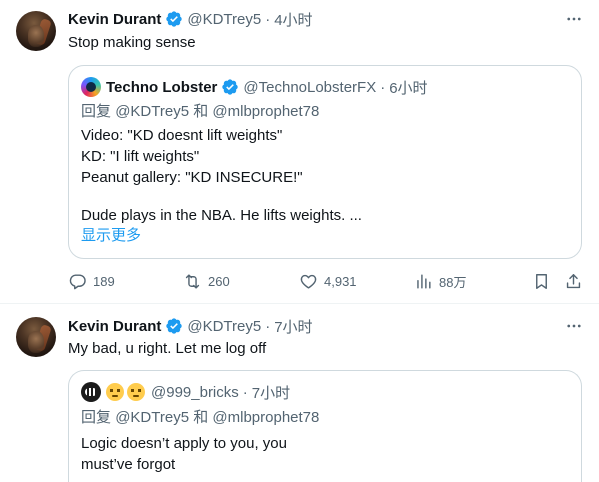  I want to click on quote-text-line: must’ve forgot, so click(128, 464).